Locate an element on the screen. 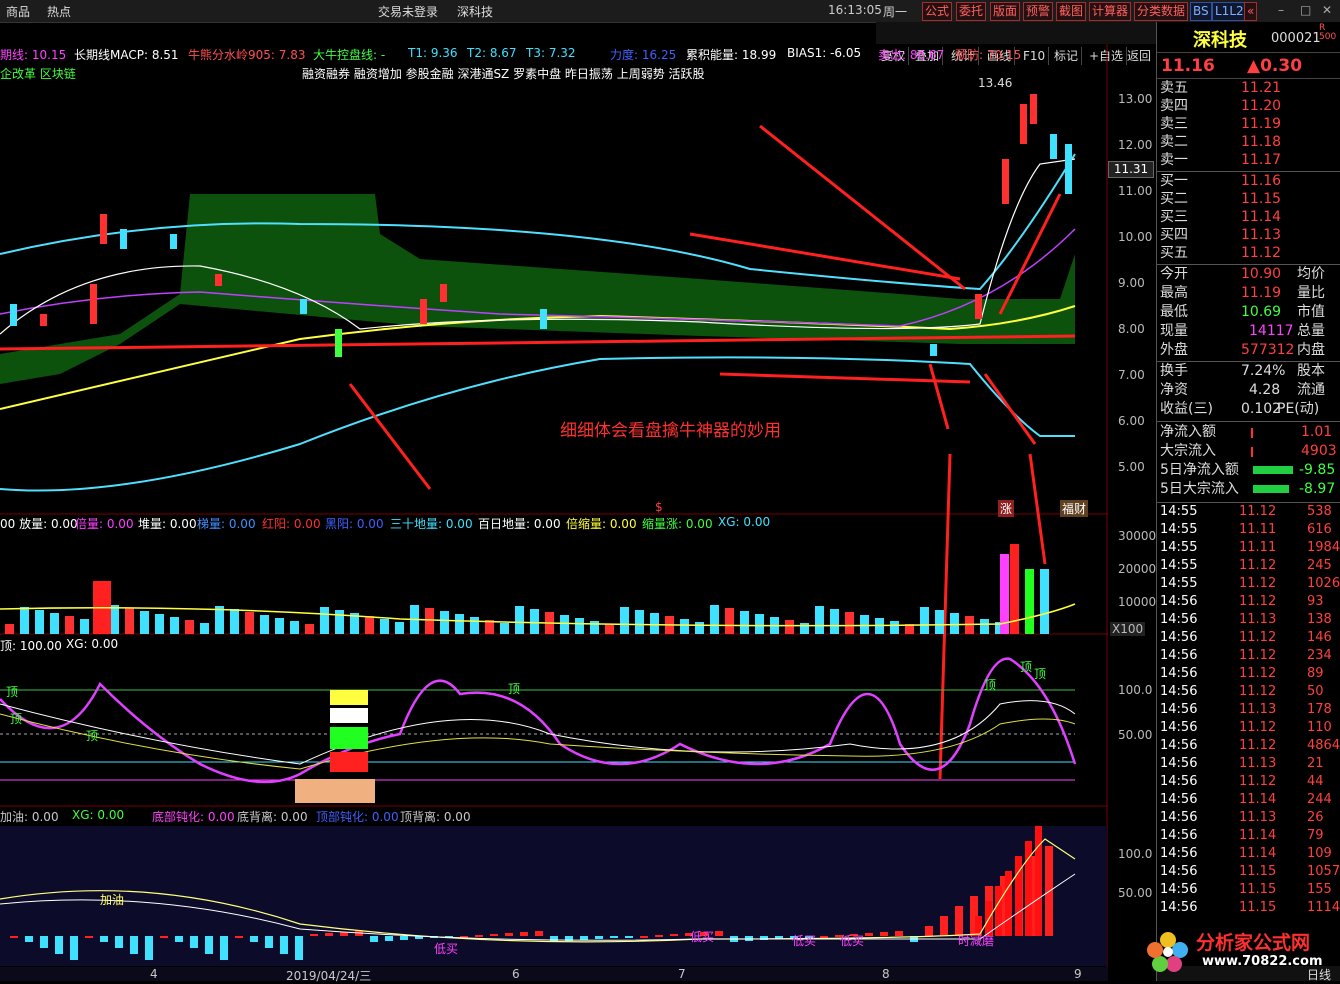 This screenshot has width=1340, height=984. stat-label: 收益(三) is located at coordinates (1186, 409).